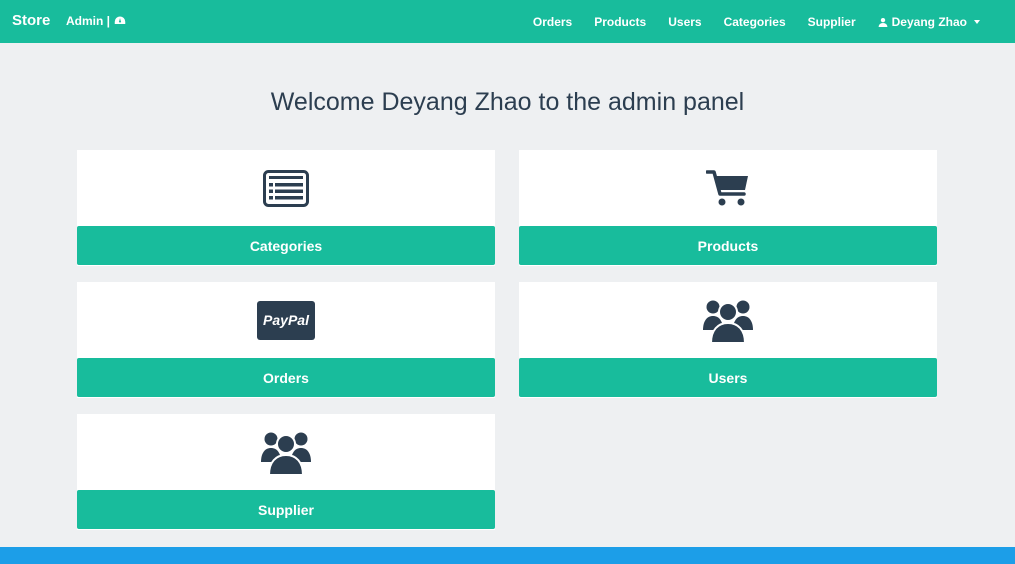  I want to click on footer-bar, so click(507, 555).